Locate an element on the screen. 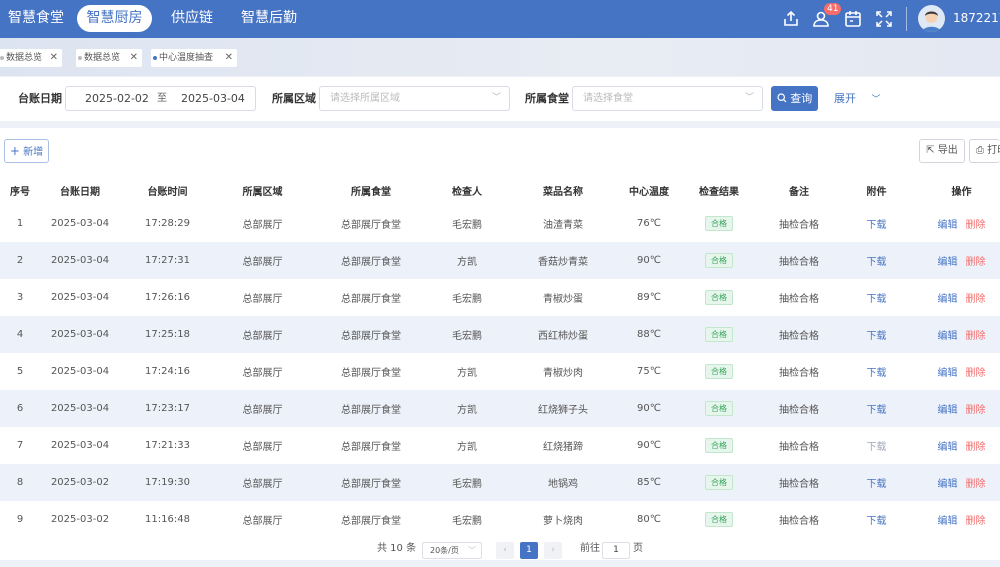 This screenshot has height=567, width=1000. date-start: 2025-02-02 is located at coordinates (117, 98).